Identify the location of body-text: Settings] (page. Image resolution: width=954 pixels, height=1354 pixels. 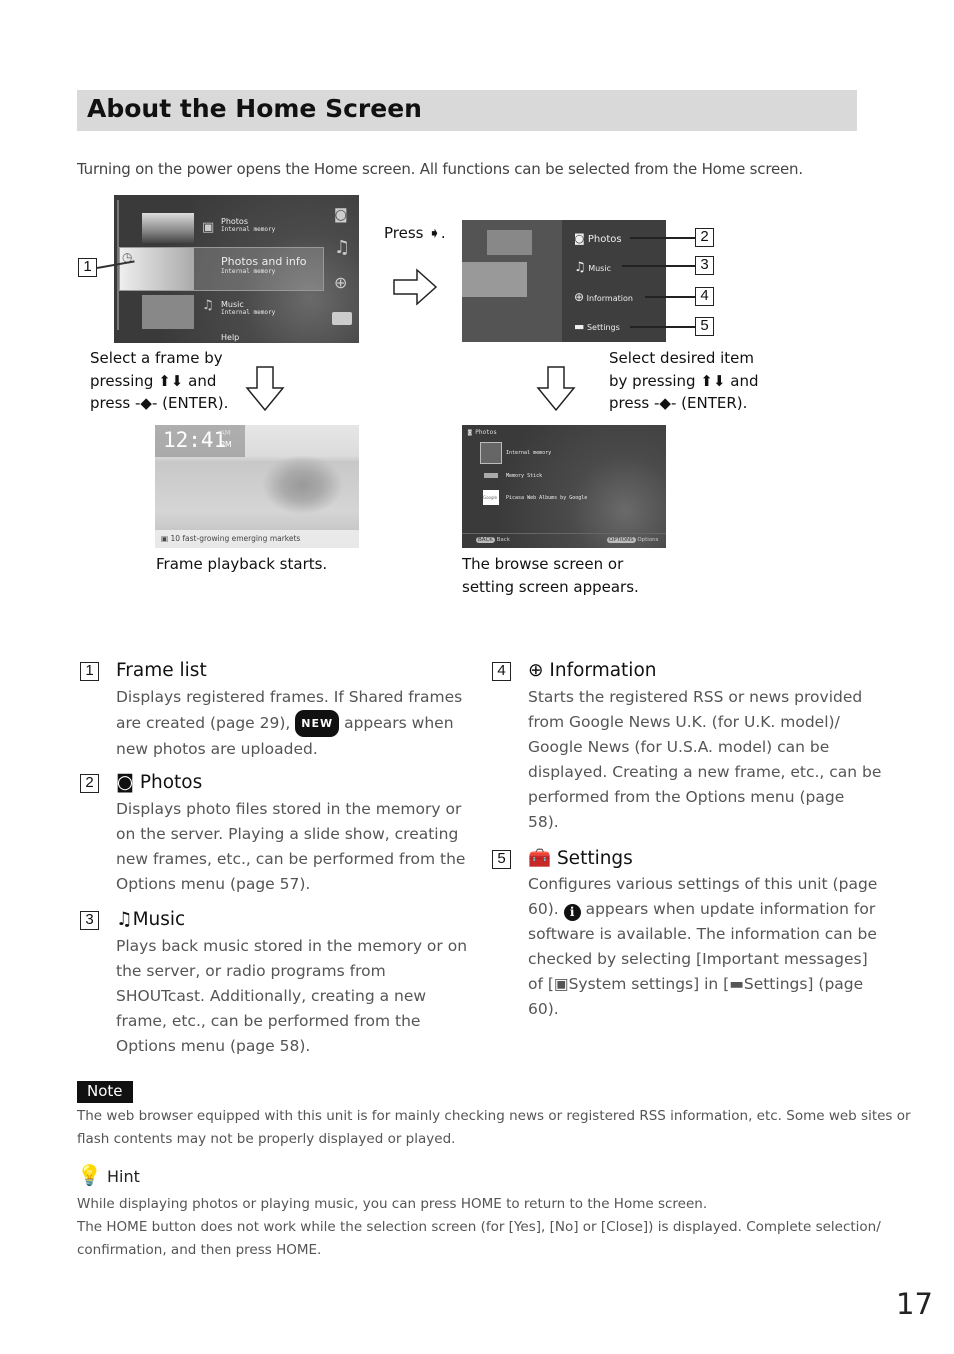
(803, 984).